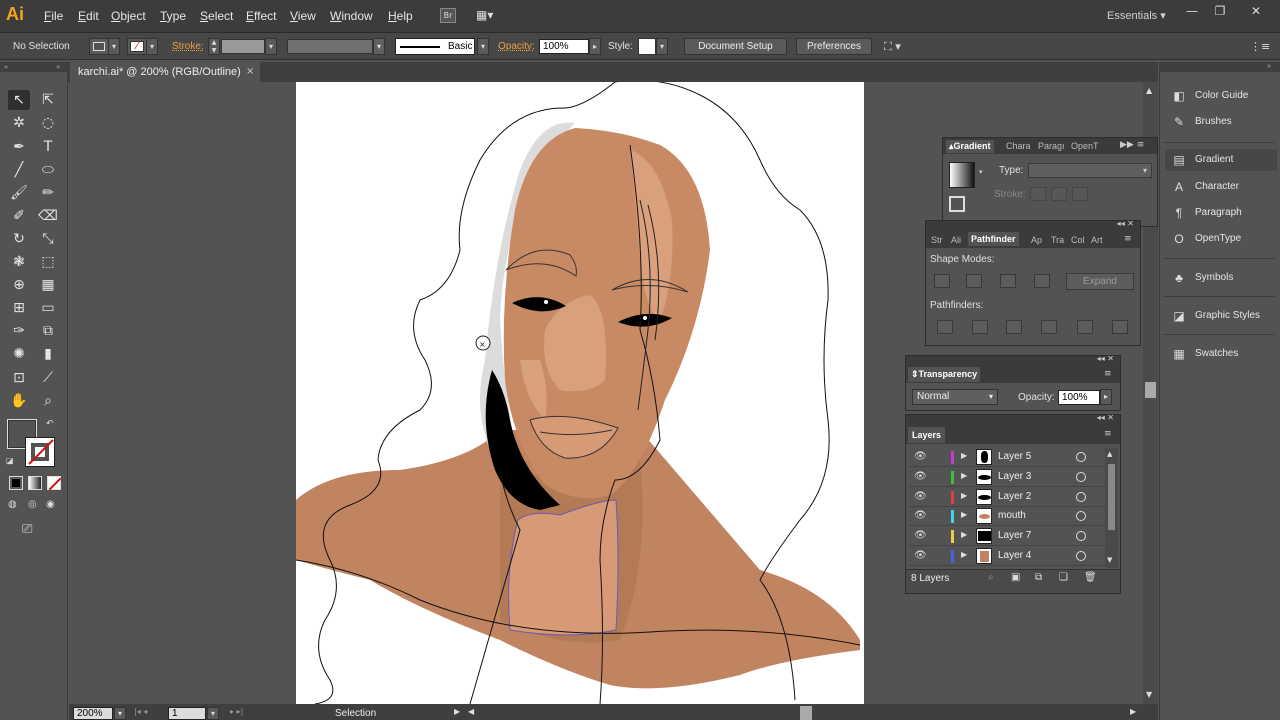 The width and height of the screenshot is (1280, 720). Describe the element at coordinates (261, 16) in the screenshot. I see `menu-effect: Effect` at that location.